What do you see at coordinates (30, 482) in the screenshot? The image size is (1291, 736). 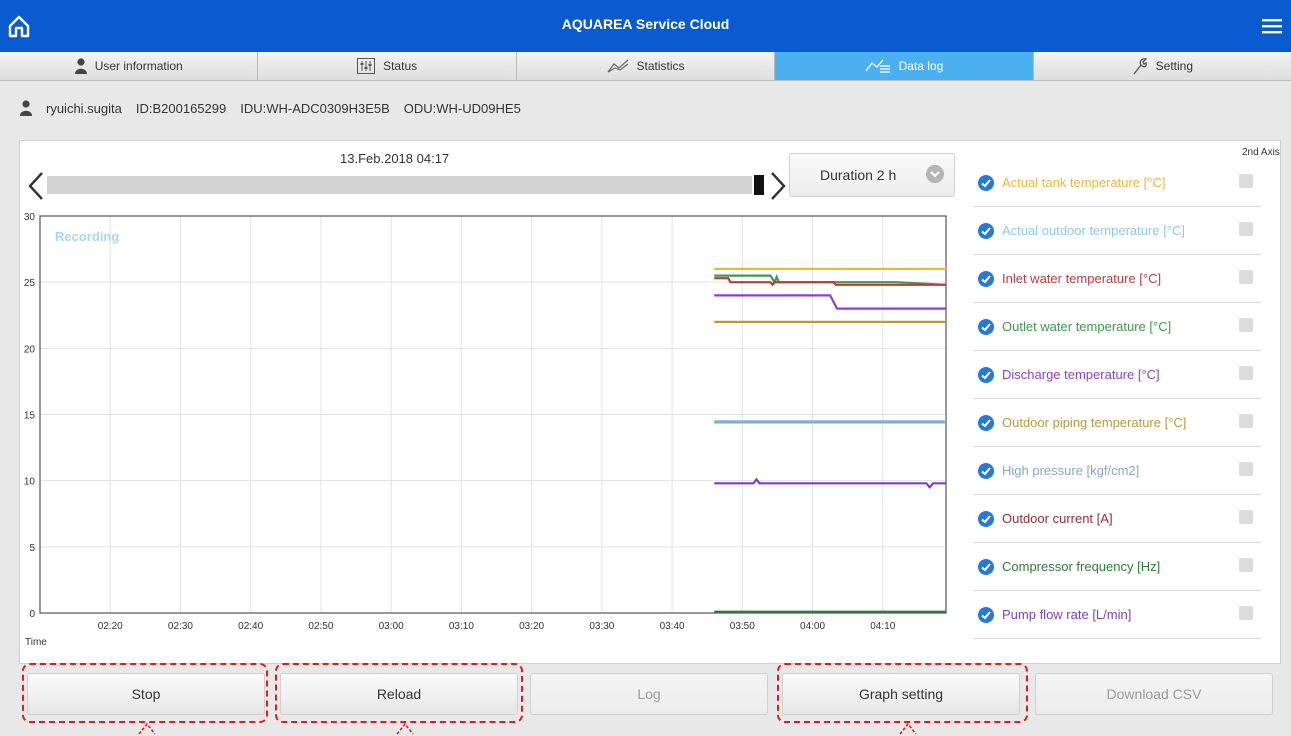 I see `y-tick-label: 10` at bounding box center [30, 482].